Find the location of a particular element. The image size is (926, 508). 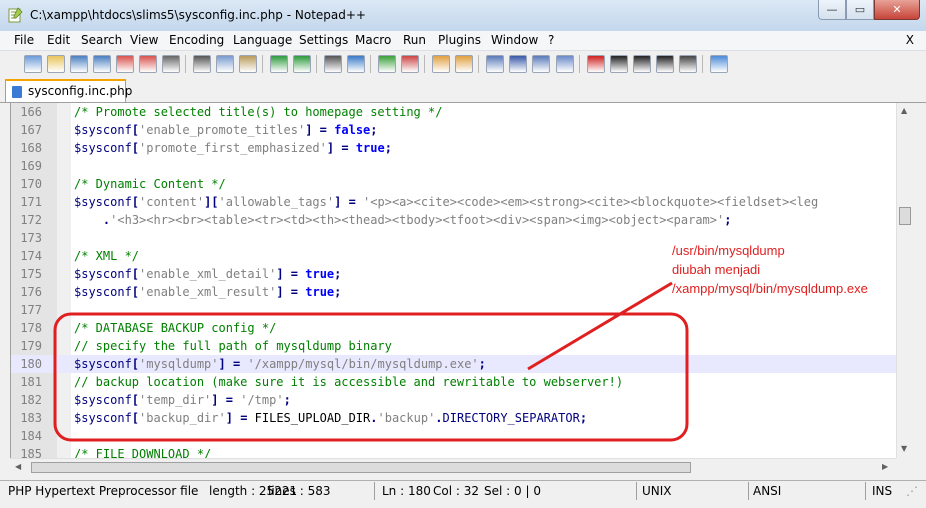

play-multiple-icon is located at coordinates (665, 64).